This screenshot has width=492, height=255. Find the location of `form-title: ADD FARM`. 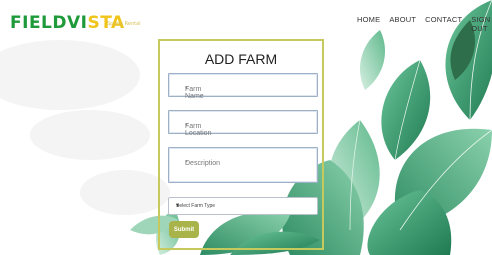

form-title: ADD FARM is located at coordinates (241, 59).